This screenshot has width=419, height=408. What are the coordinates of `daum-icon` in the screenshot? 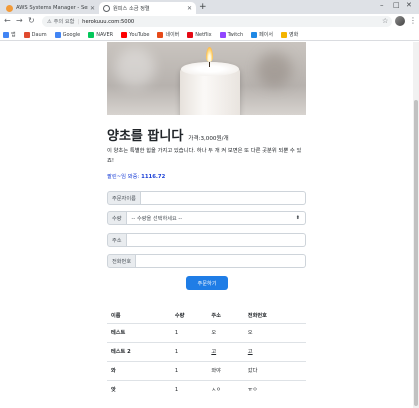 It's located at (26, 34).